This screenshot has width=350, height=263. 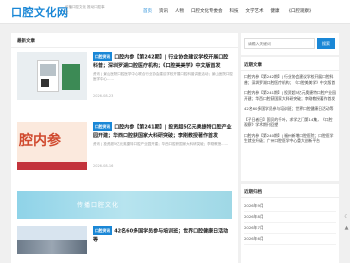 I want to click on nav-item-news: 资讯, so click(x=163, y=12).